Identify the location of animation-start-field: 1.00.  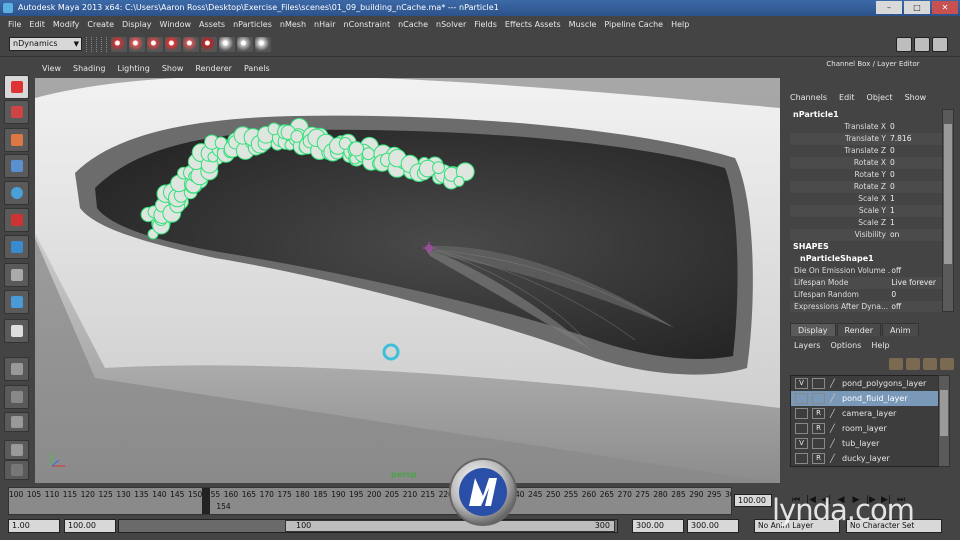
(34, 526).